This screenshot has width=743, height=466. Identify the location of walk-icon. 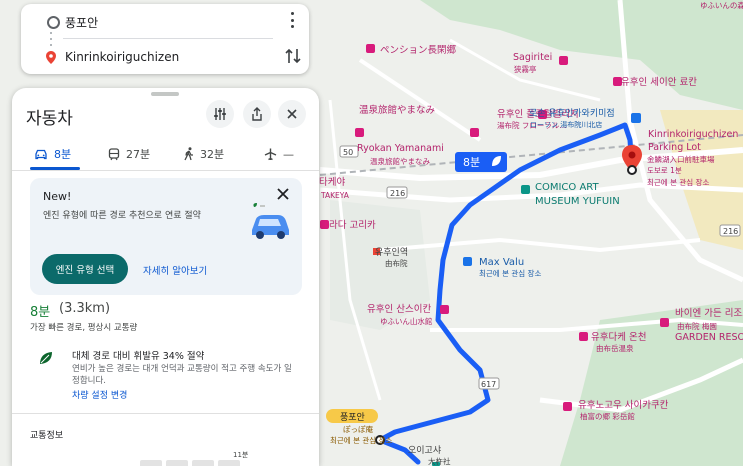
(188, 154).